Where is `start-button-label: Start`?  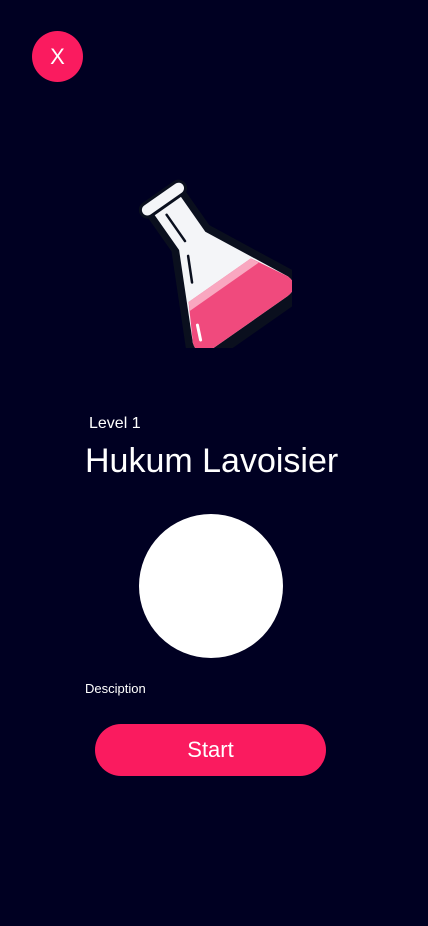
start-button-label: Start is located at coordinates (210, 749).